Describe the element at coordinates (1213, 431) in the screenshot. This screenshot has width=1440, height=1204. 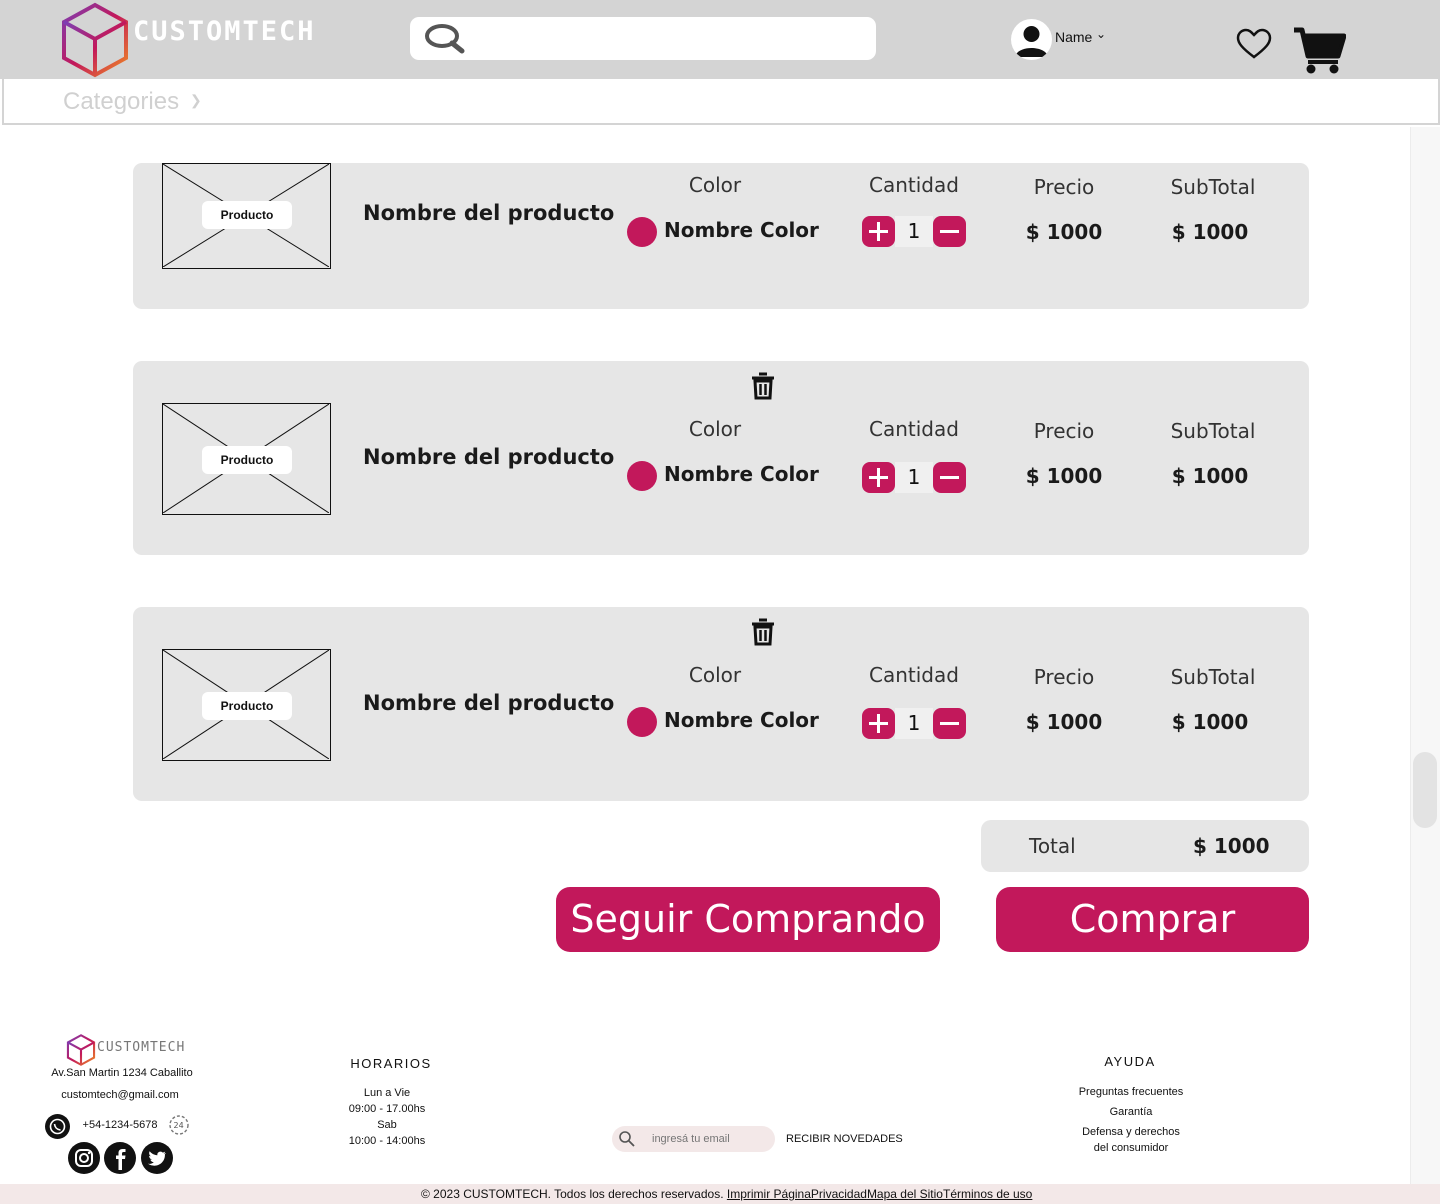
I see `subtotal-header: SubTotal` at that location.